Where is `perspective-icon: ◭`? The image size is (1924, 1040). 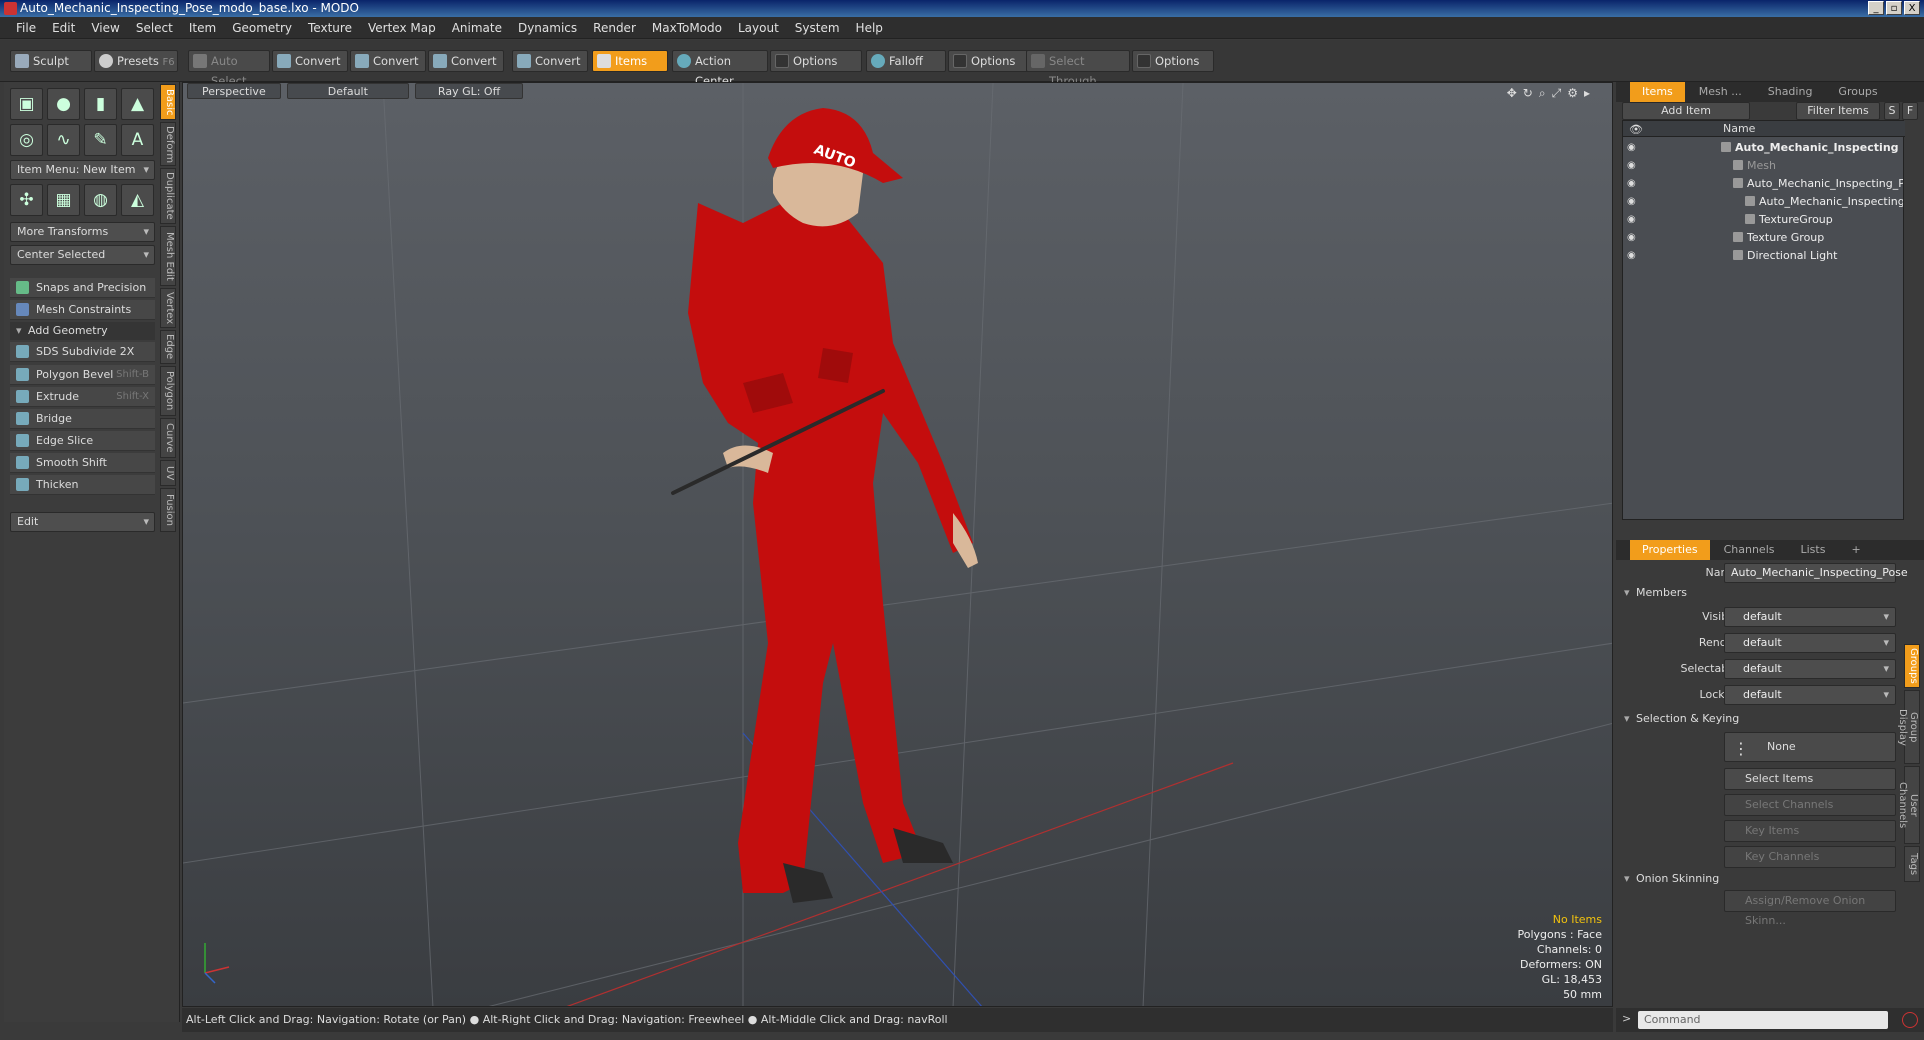 perspective-icon: ◭ is located at coordinates (137, 200).